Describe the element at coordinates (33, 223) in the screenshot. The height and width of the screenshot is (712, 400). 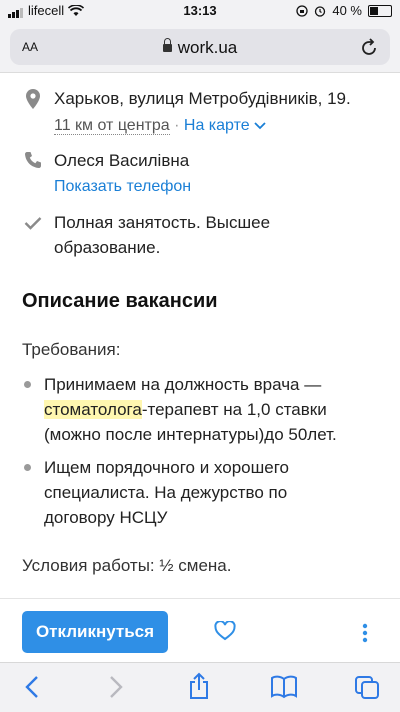
I see `checkmark-icon` at that location.